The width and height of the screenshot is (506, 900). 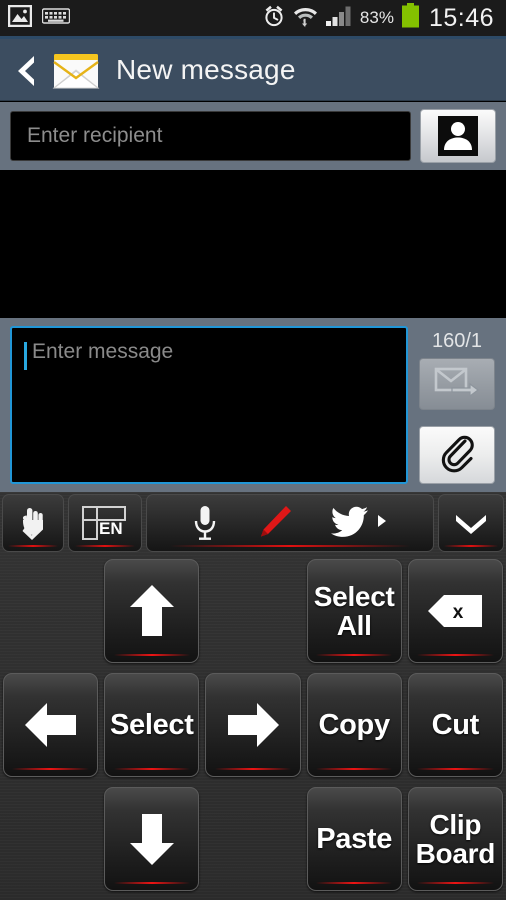 I want to click on copy-key: Copy, so click(x=354, y=725).